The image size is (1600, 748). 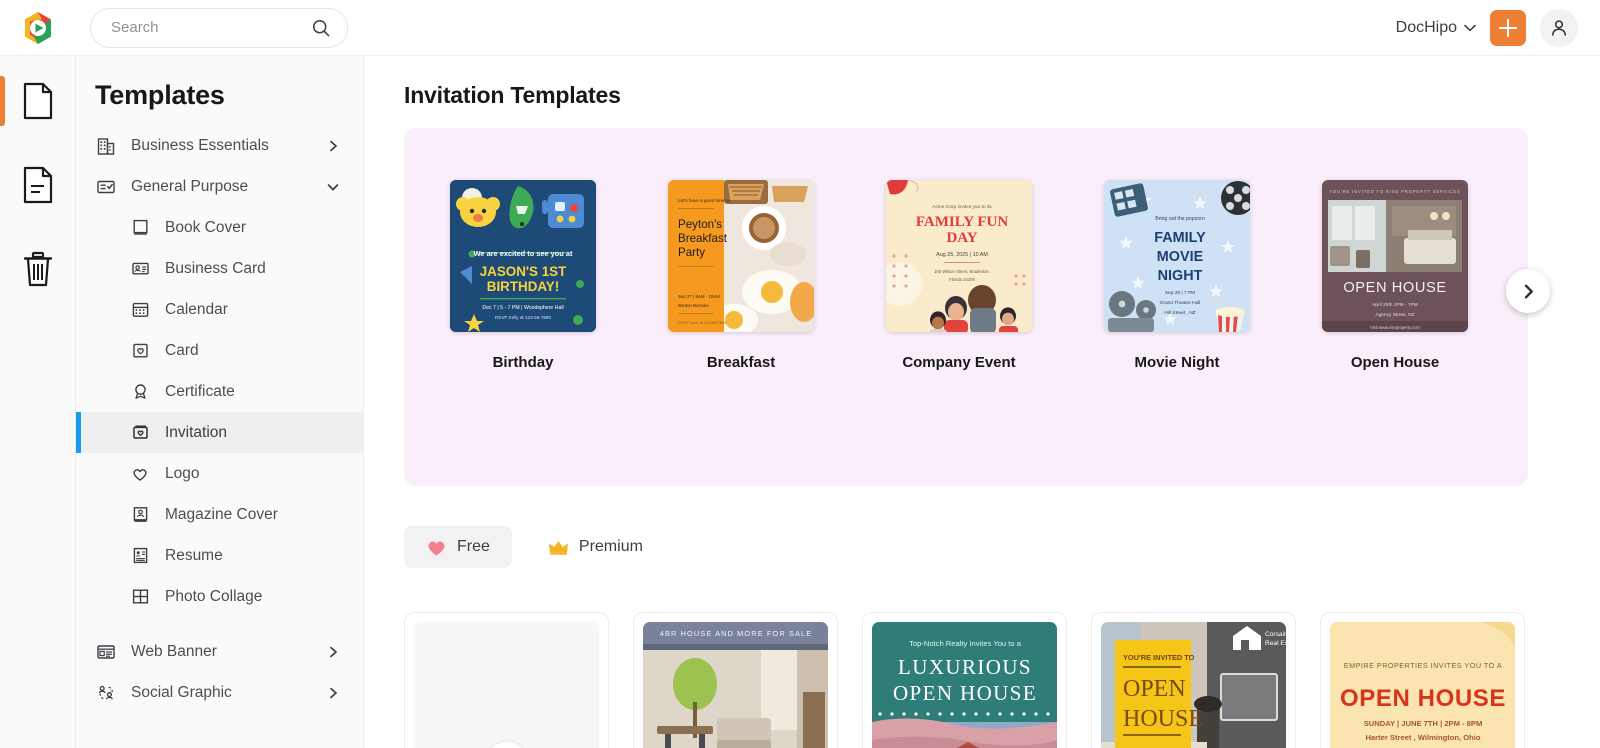 I want to click on category-thumbnail: YOU'RE INVITED TO RISE PROPERTY SERVICES, so click(x=1395, y=256).